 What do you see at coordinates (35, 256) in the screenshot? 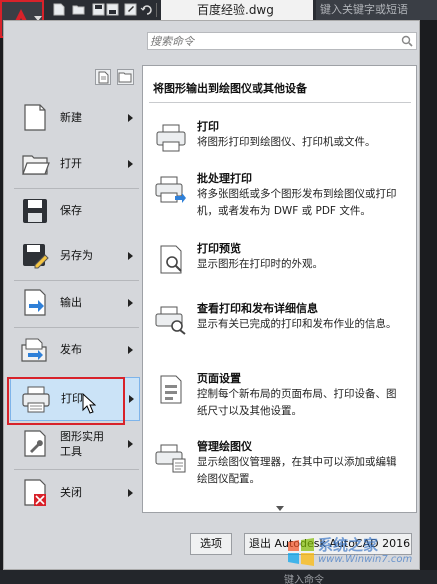
I see `save-as-icon` at bounding box center [35, 256].